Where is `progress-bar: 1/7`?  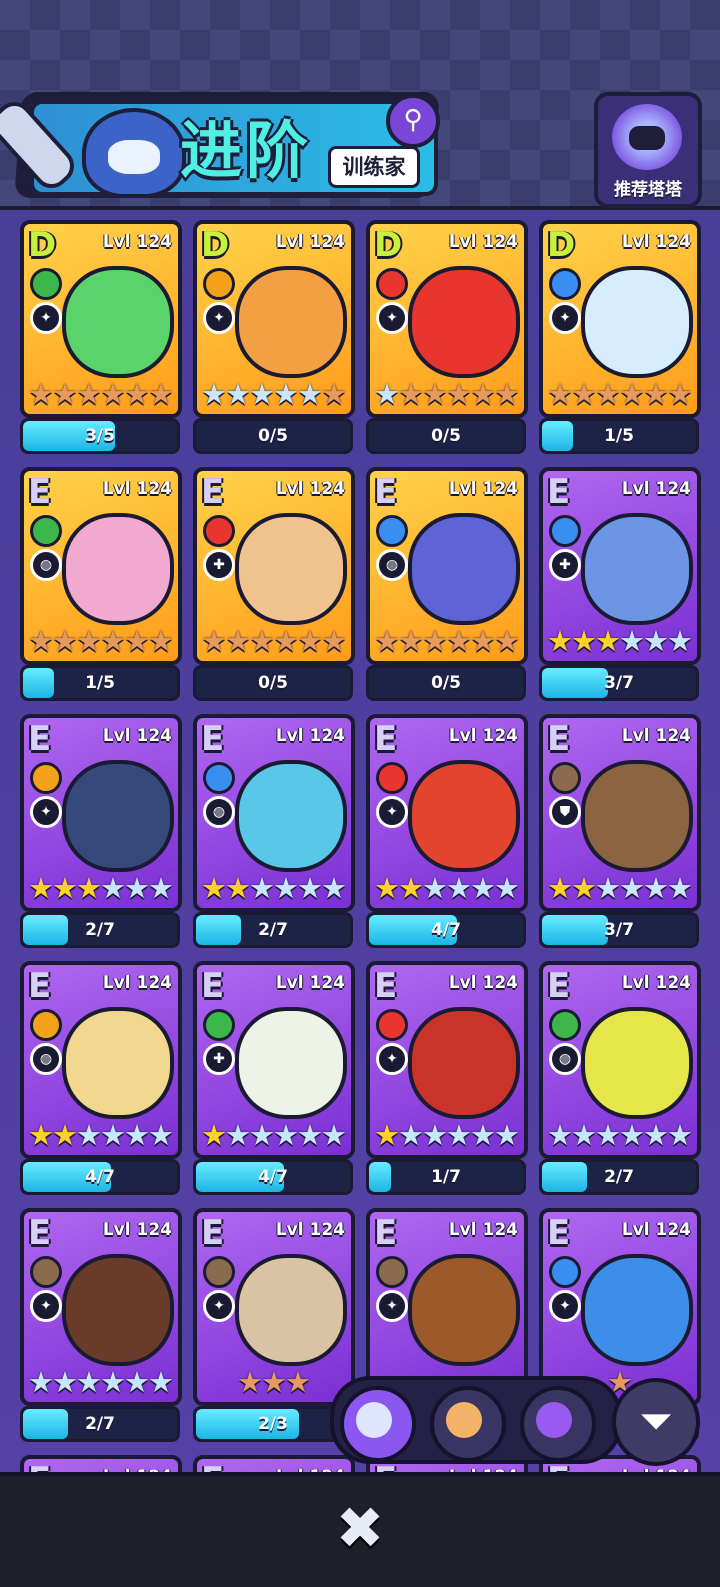
progress-bar: 1/7 is located at coordinates (446, 1177).